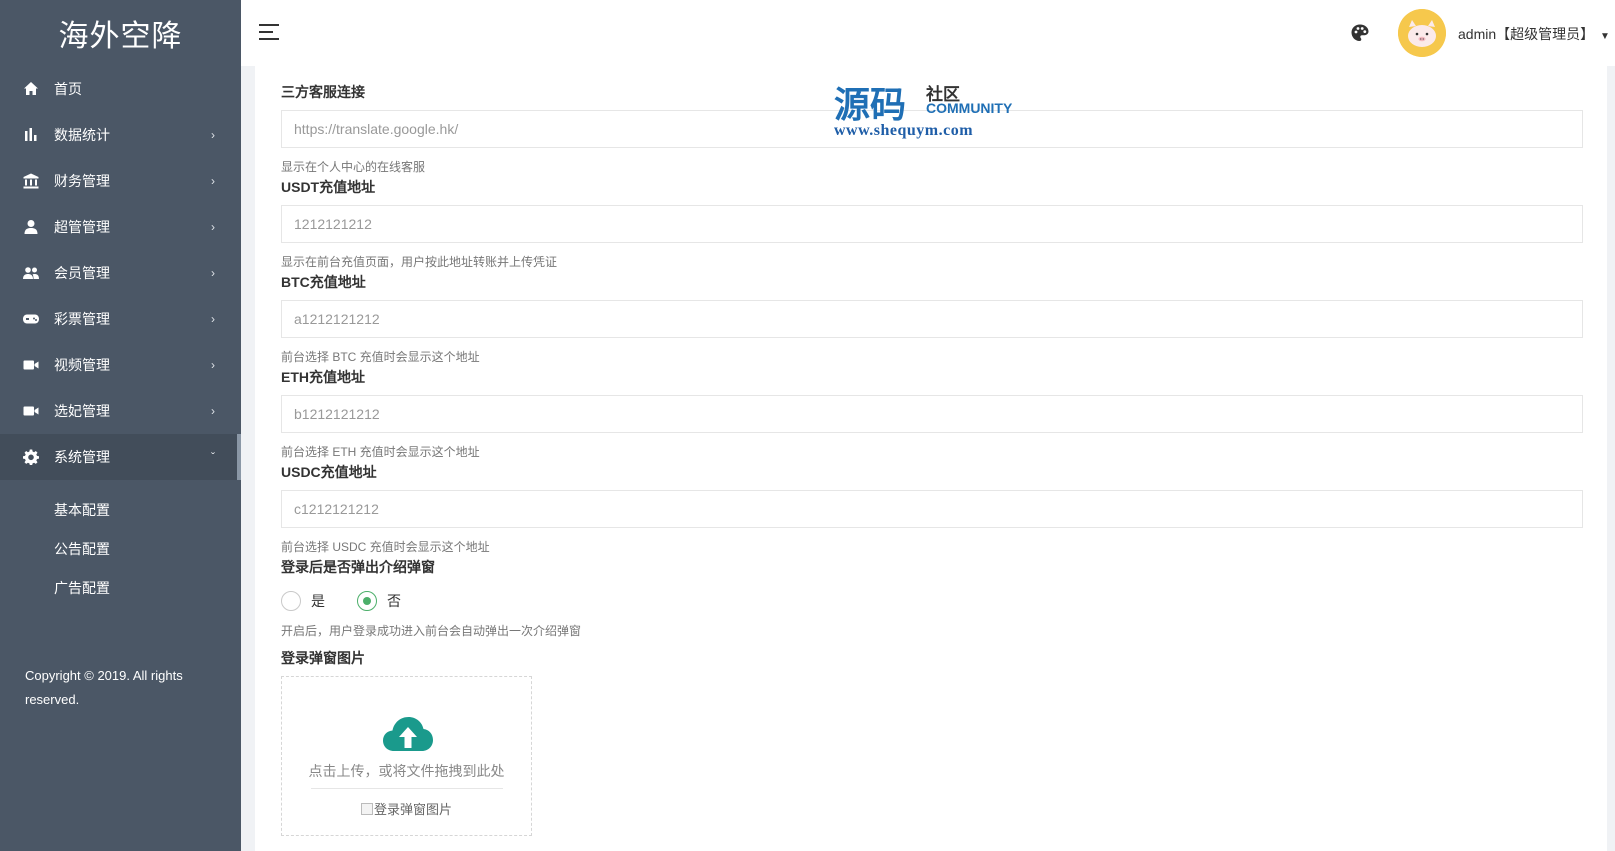 The width and height of the screenshot is (1615, 851). Describe the element at coordinates (367, 601) in the screenshot. I see `popup-no-radio` at that location.